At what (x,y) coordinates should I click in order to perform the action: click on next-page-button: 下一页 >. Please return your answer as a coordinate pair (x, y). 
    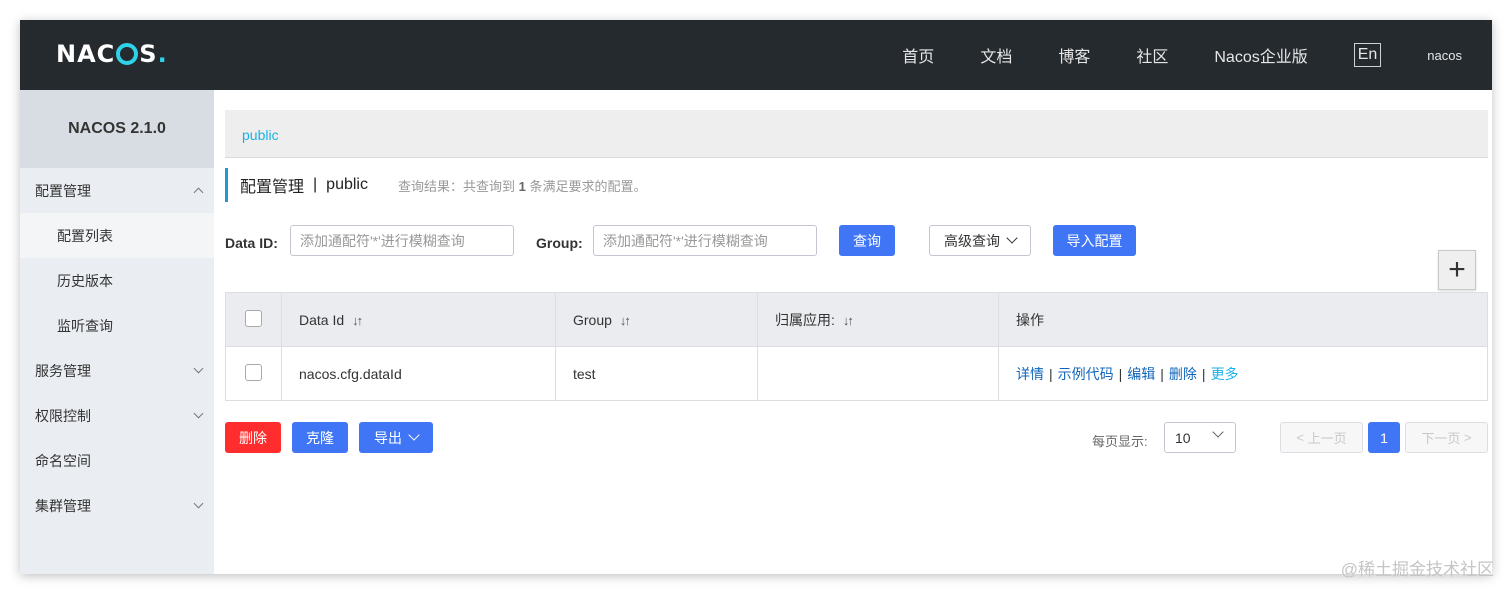
    Looking at the image, I should click on (1446, 437).